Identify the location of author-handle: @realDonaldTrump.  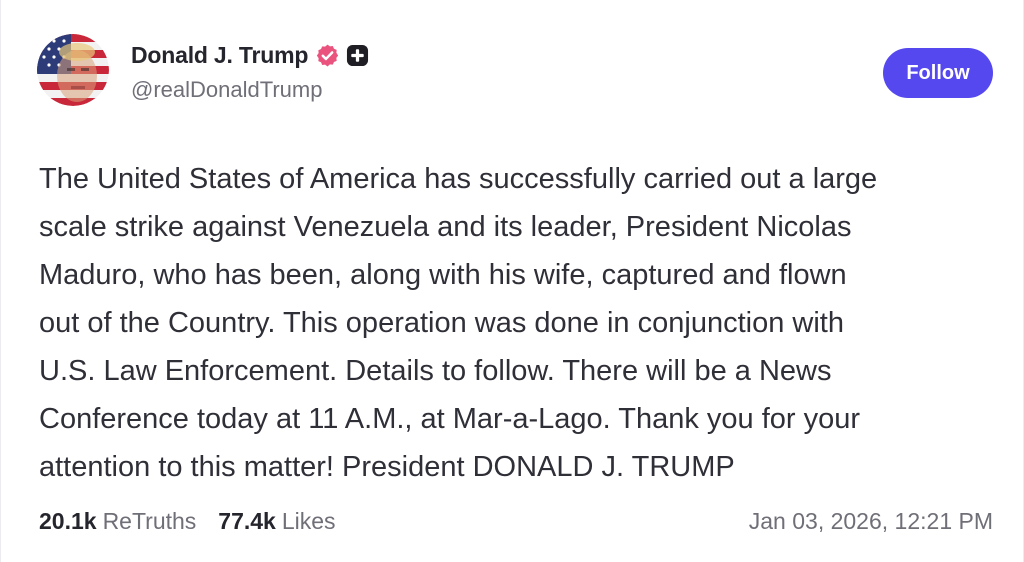
(250, 90).